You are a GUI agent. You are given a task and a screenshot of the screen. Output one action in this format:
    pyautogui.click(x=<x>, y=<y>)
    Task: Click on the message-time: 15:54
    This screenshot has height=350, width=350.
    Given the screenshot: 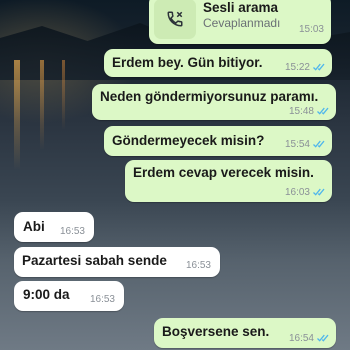 What is the action you would take?
    pyautogui.click(x=305, y=144)
    